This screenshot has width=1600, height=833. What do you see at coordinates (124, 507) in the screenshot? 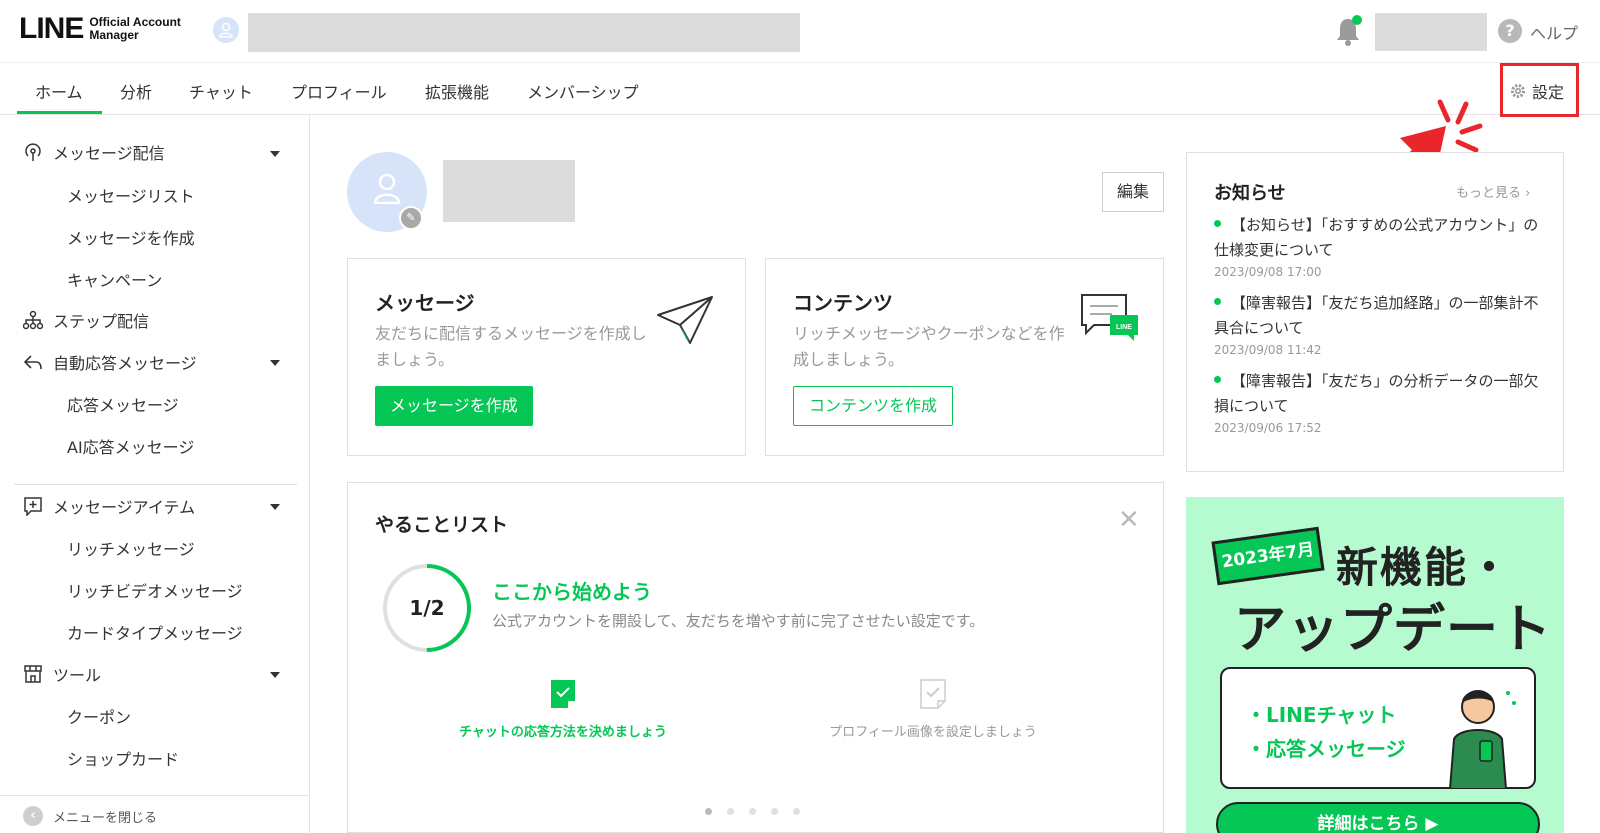
I see `sidebar-group-label: メッセージアイテム` at bounding box center [124, 507].